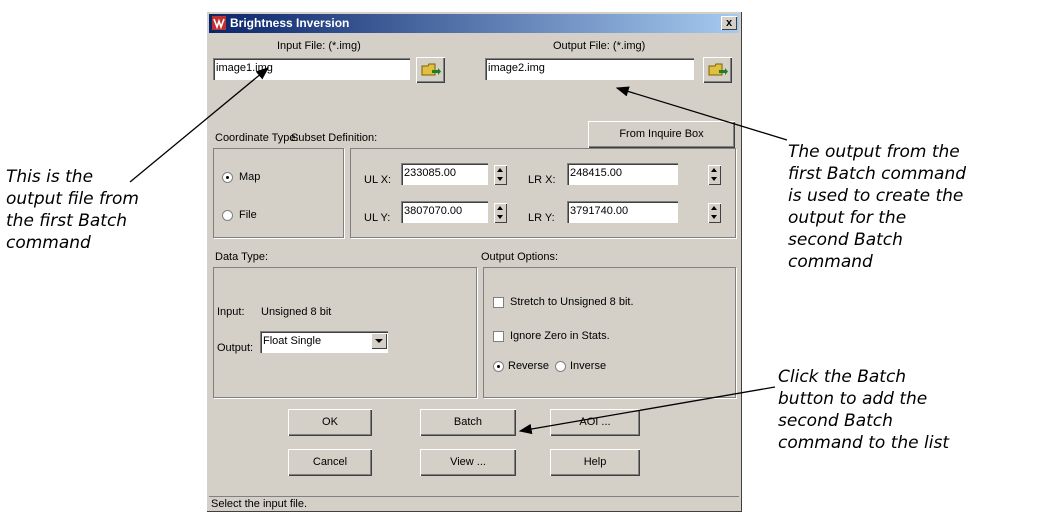  I want to click on left-arrow, so click(199, 125).